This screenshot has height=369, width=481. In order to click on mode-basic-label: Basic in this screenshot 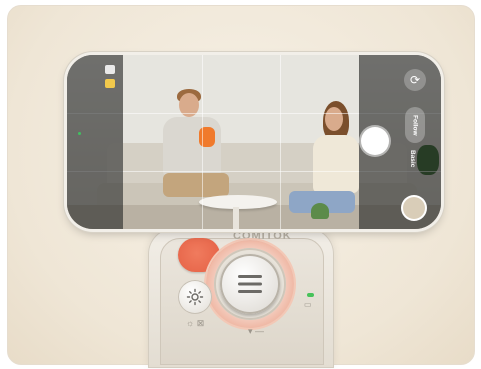, I will do `click(412, 159)`.